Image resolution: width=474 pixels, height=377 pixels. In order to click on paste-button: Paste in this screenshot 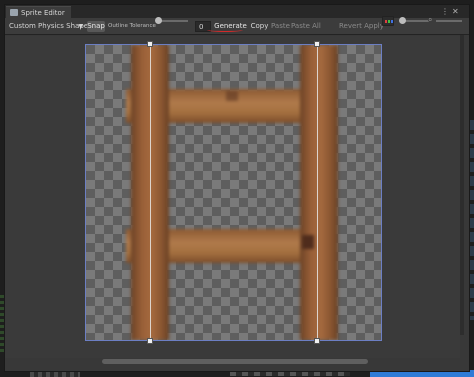, I will do `click(280, 26)`.